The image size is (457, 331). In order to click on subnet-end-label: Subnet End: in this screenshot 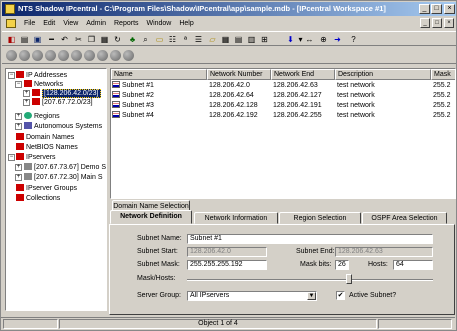, I will do `click(315, 251)`.